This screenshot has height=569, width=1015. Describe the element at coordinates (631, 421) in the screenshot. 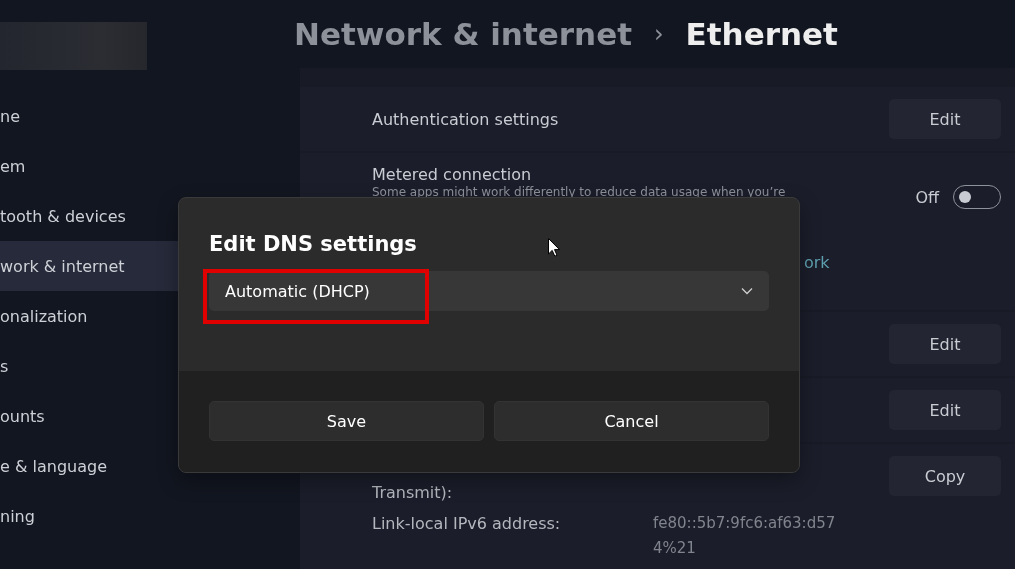

I see `dialog-button: Cancel` at that location.